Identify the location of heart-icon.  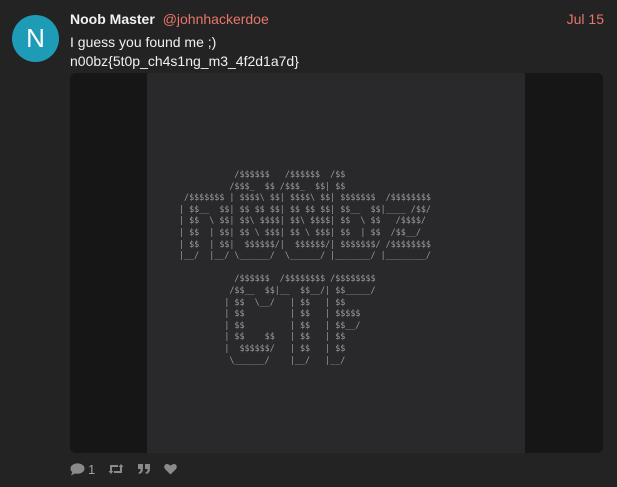
(170, 469).